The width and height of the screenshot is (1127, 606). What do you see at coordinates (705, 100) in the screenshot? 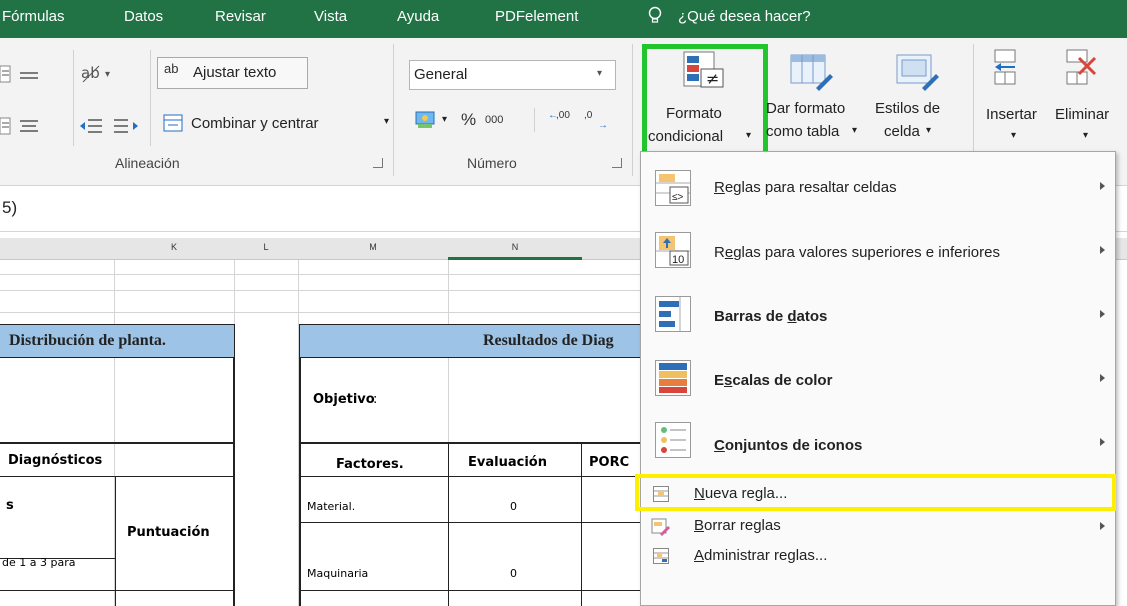
I see `conditional-formatting-button: ≠ Formato condicional ▾` at bounding box center [705, 100].